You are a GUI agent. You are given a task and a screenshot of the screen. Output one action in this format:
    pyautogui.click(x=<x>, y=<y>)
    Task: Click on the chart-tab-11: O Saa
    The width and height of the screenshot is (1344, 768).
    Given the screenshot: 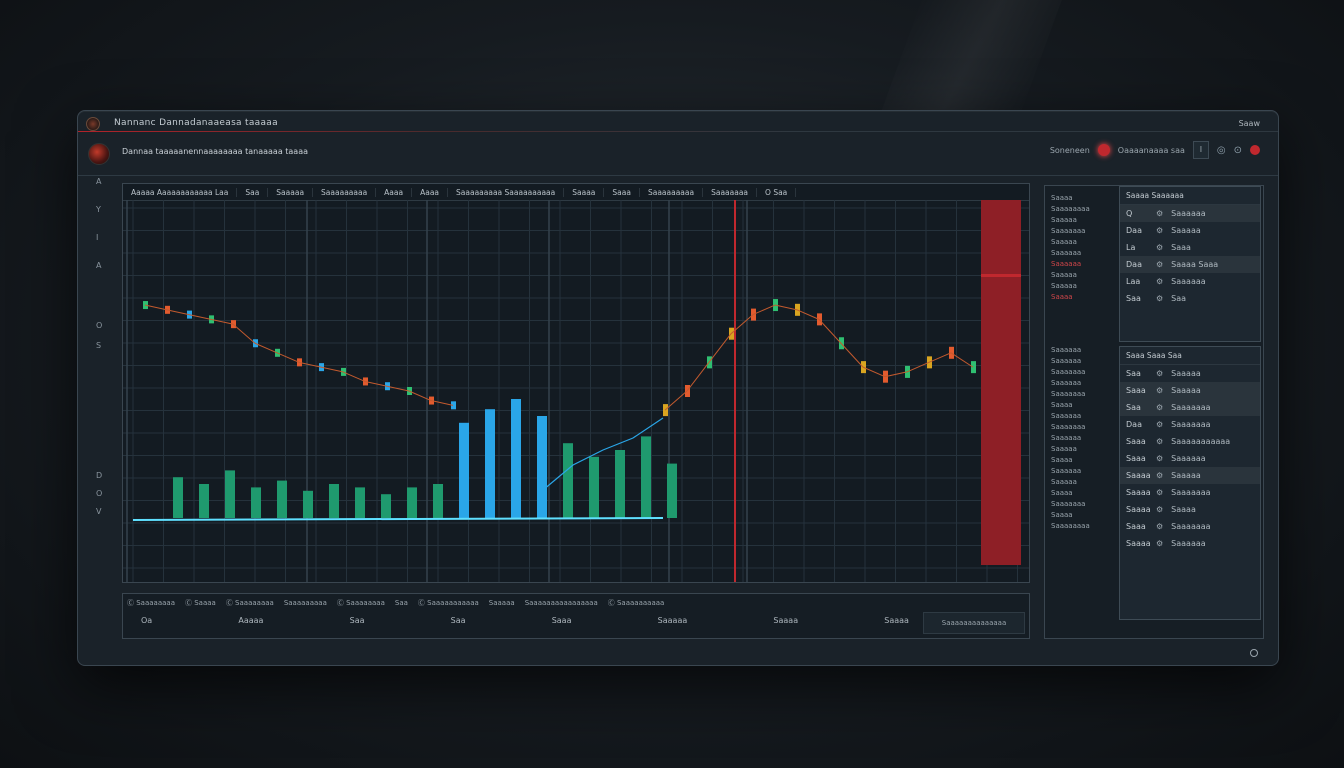 What is the action you would take?
    pyautogui.click(x=777, y=192)
    